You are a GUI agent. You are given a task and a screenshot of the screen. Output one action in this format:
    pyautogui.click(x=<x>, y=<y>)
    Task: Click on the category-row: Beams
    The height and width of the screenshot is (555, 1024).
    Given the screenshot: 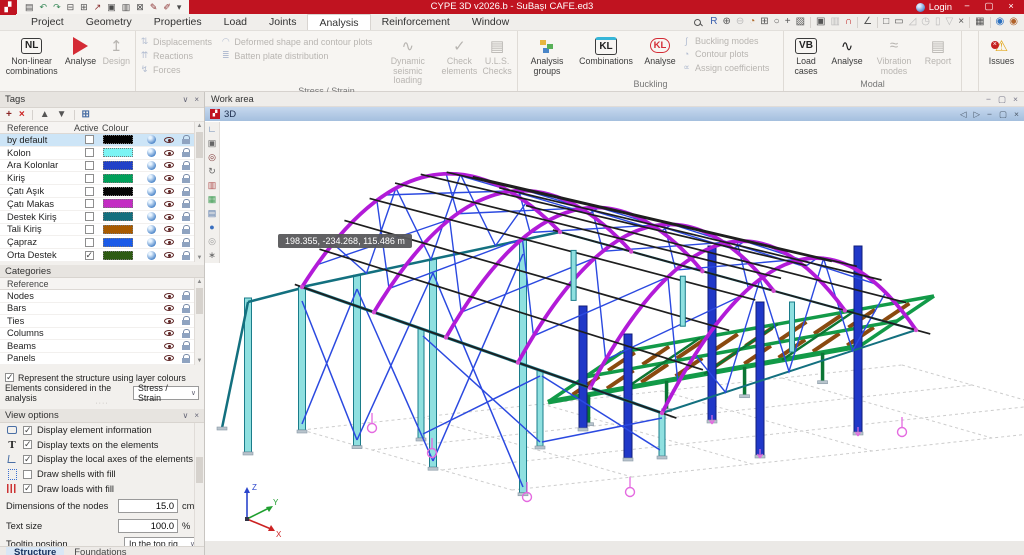 What is the action you would take?
    pyautogui.click(x=102, y=346)
    